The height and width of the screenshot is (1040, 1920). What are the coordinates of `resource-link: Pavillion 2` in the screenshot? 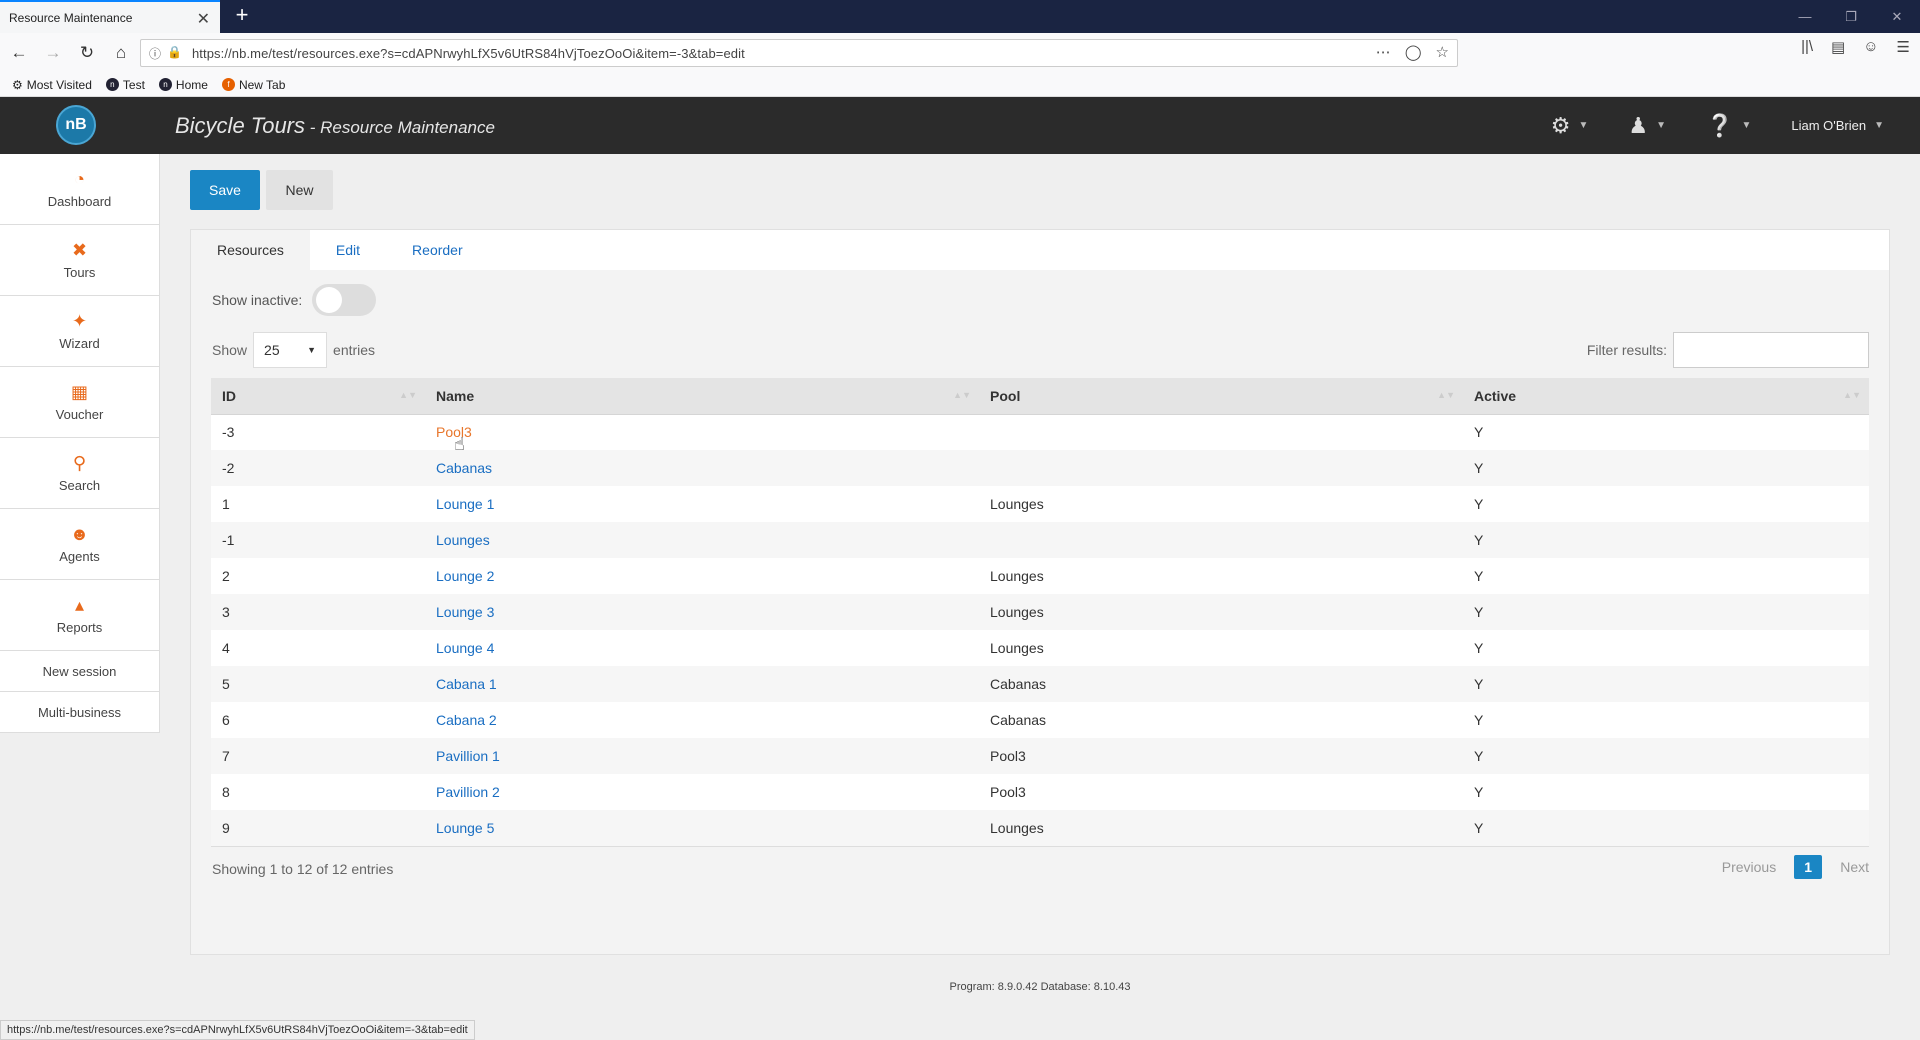 It's located at (468, 792).